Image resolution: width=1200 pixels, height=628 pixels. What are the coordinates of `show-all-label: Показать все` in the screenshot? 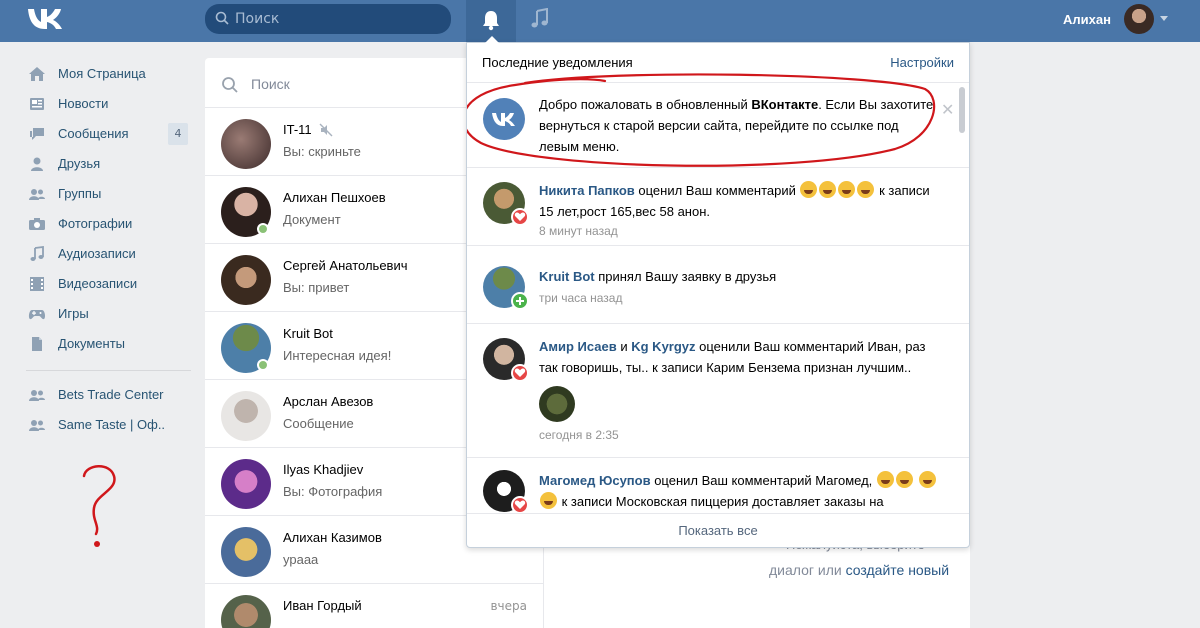 It's located at (718, 530).